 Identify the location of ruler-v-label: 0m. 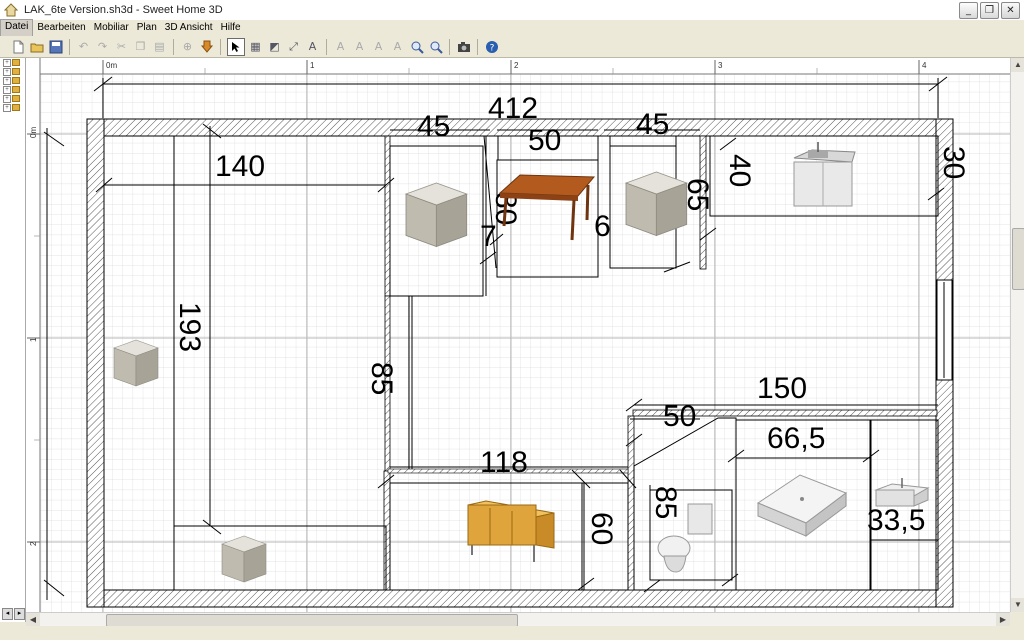
(33, 132).